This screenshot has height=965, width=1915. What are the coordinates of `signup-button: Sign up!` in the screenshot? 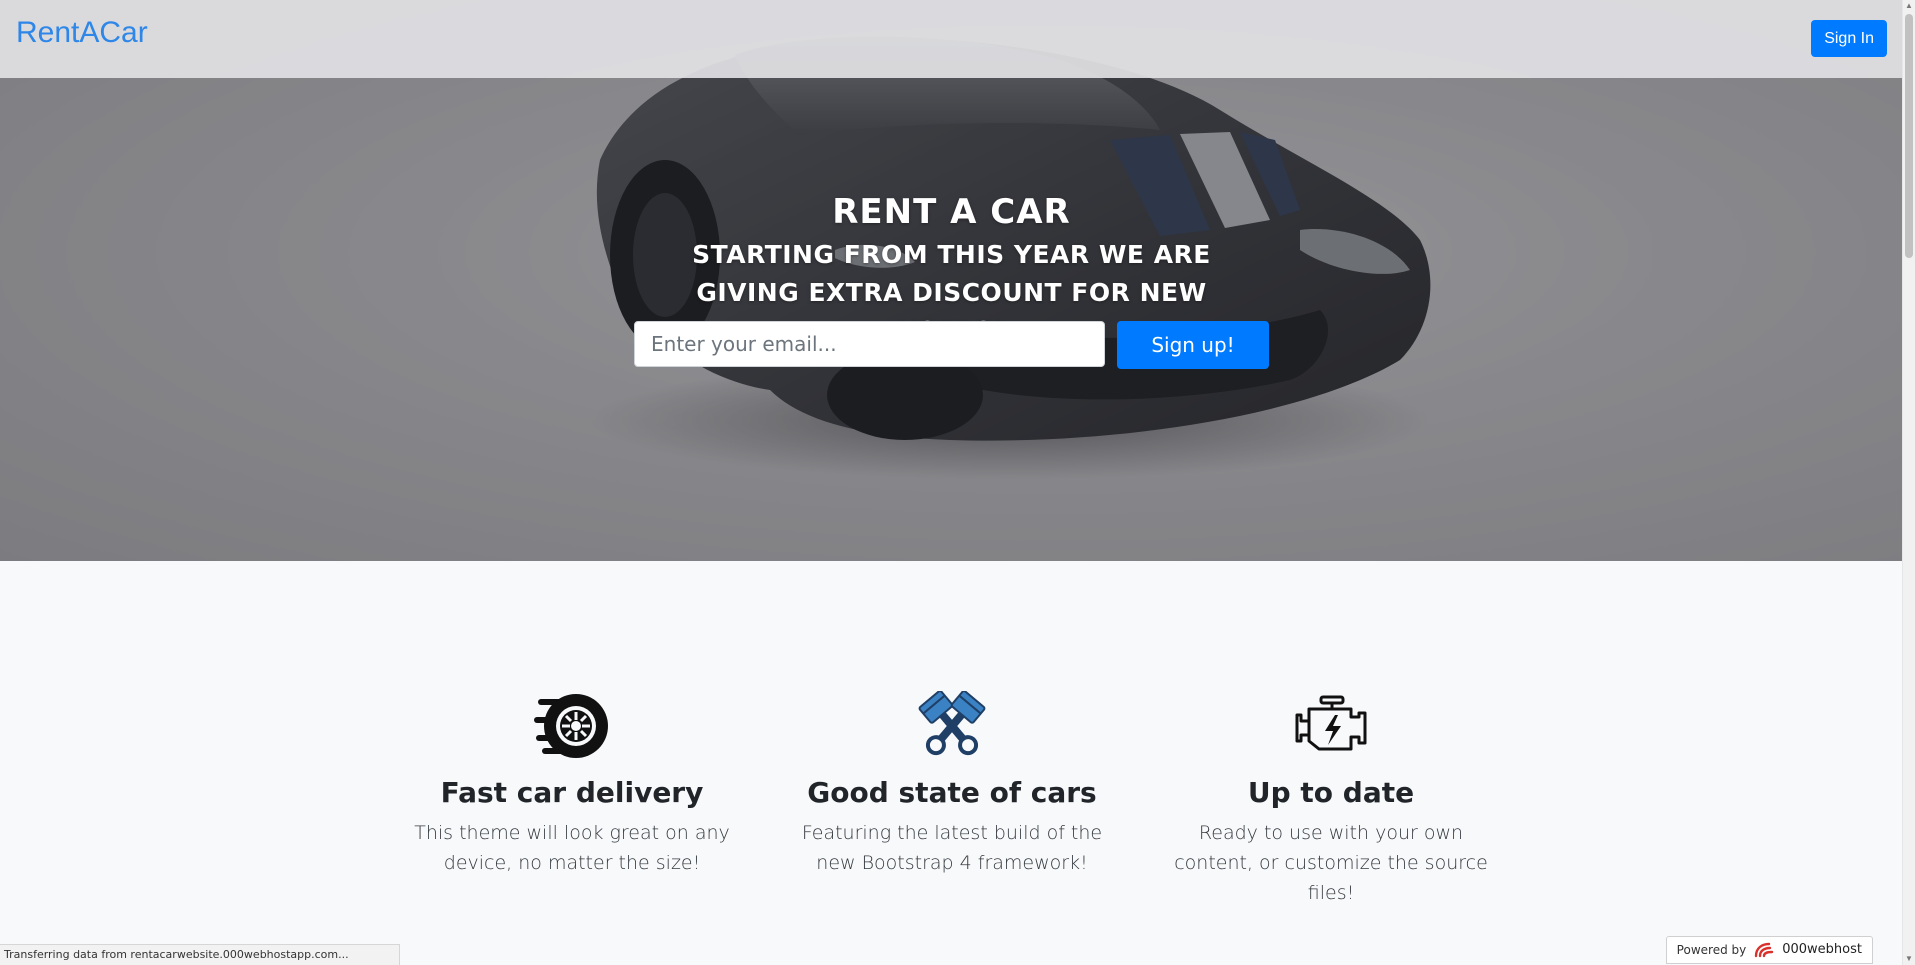 It's located at (1193, 345).